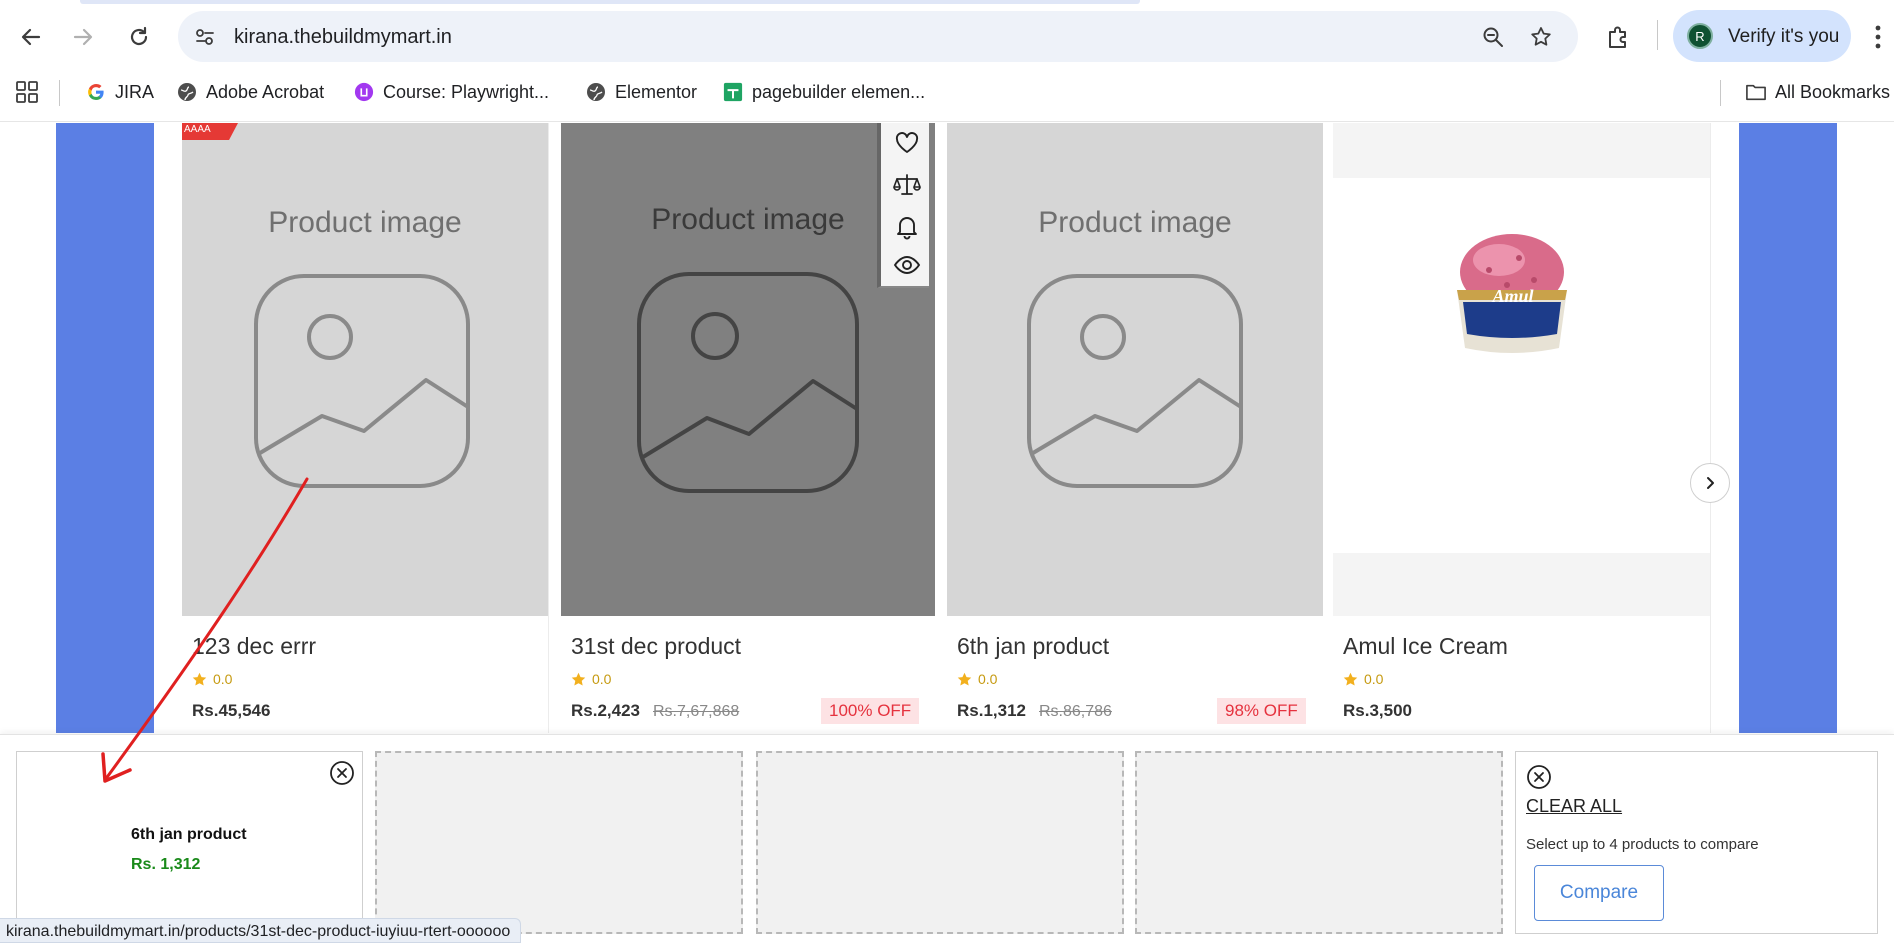 This screenshot has width=1894, height=943. What do you see at coordinates (1521, 369) in the screenshot?
I see `product-image: Amul` at bounding box center [1521, 369].